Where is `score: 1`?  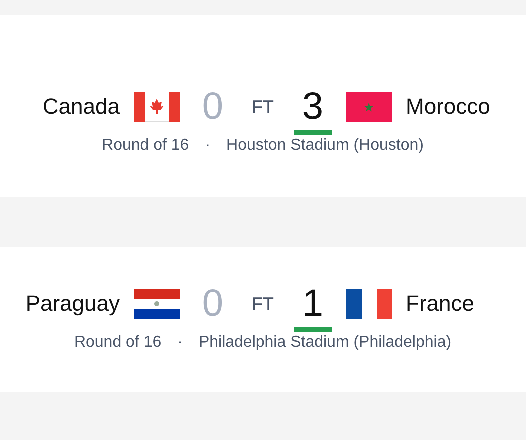 score: 1 is located at coordinates (313, 308).